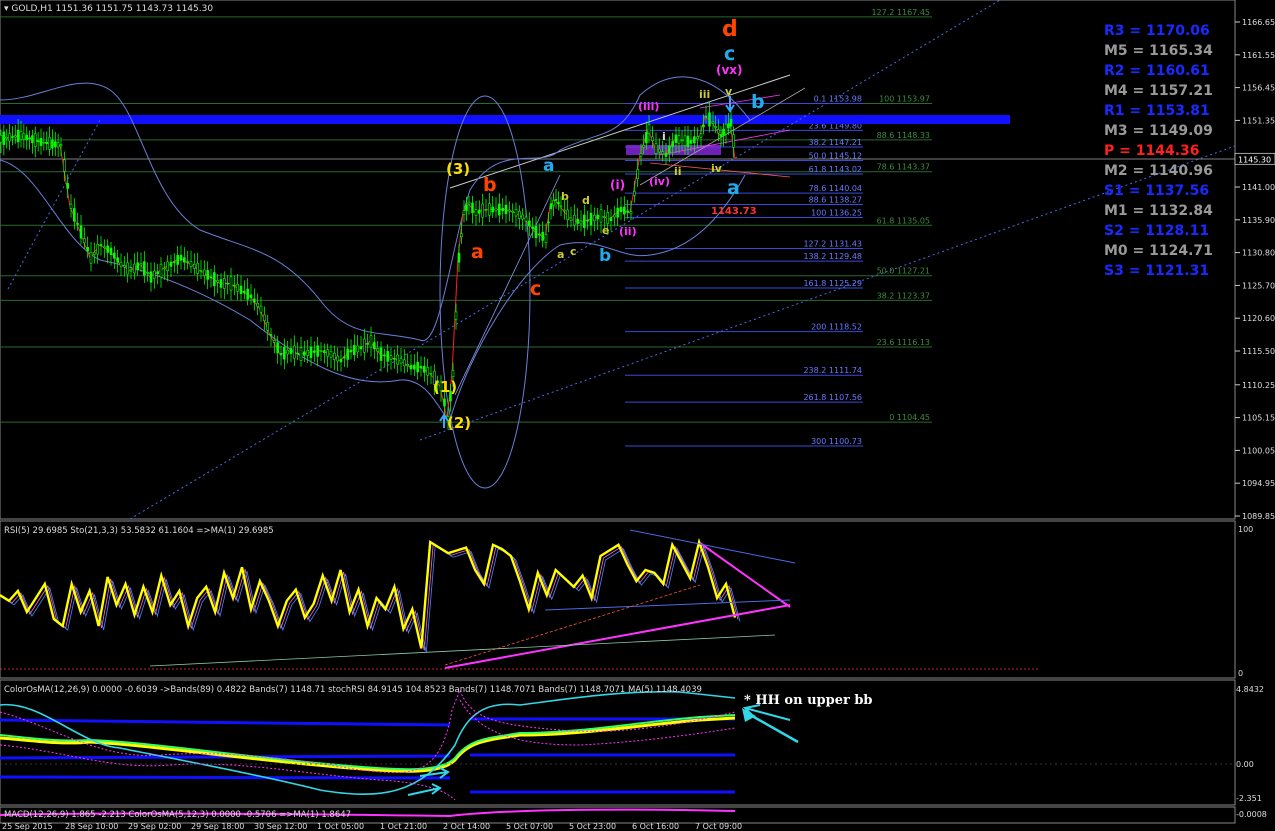 The image size is (1275, 831). I want to click on price-tick-label: 1089.85, so click(1258, 516).